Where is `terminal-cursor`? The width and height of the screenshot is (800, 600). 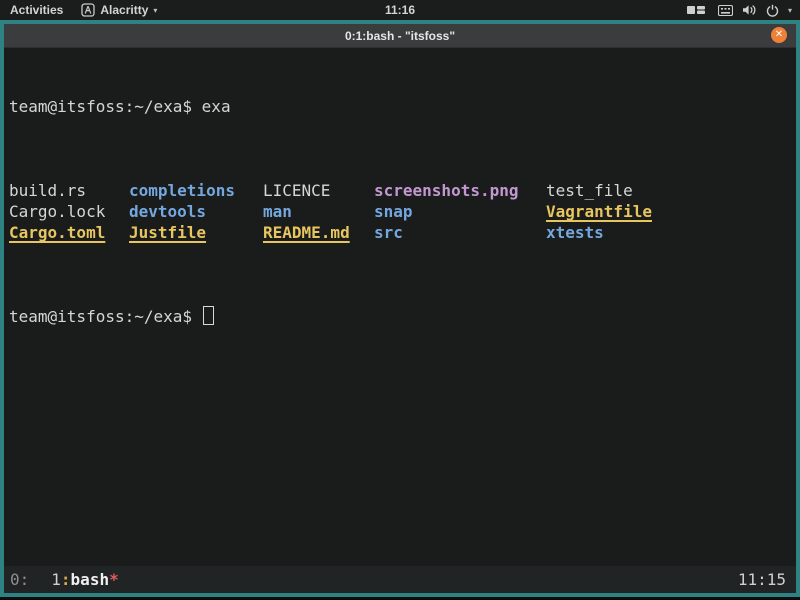 terminal-cursor is located at coordinates (208, 315).